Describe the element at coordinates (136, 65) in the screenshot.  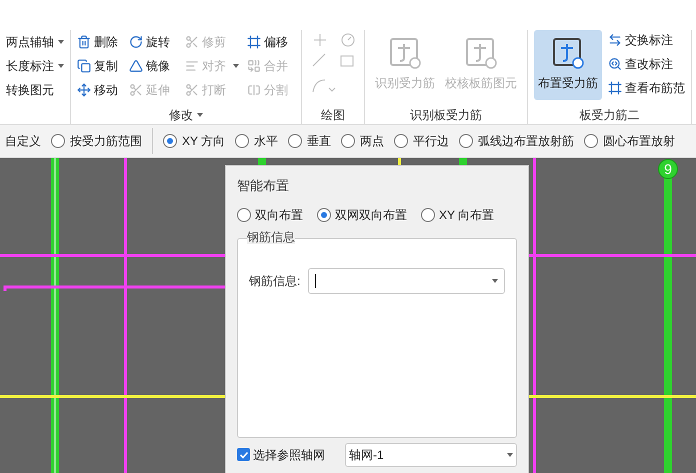
I see `triangle-icon` at that location.